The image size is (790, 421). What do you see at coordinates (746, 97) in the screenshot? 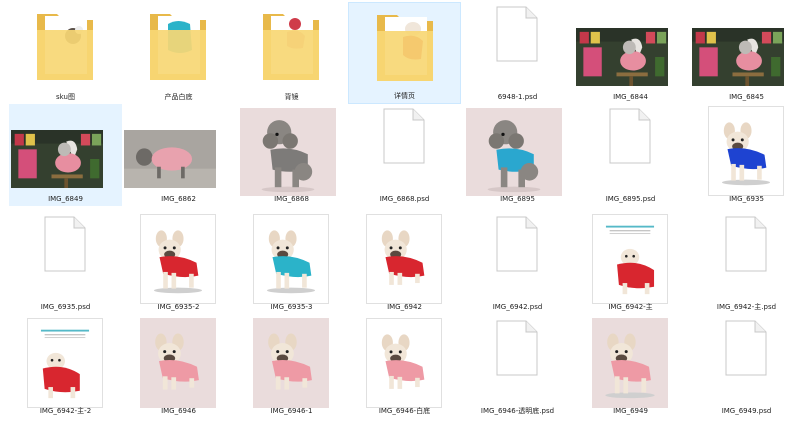
I see `file-name-label: IMG_6845` at bounding box center [746, 97].